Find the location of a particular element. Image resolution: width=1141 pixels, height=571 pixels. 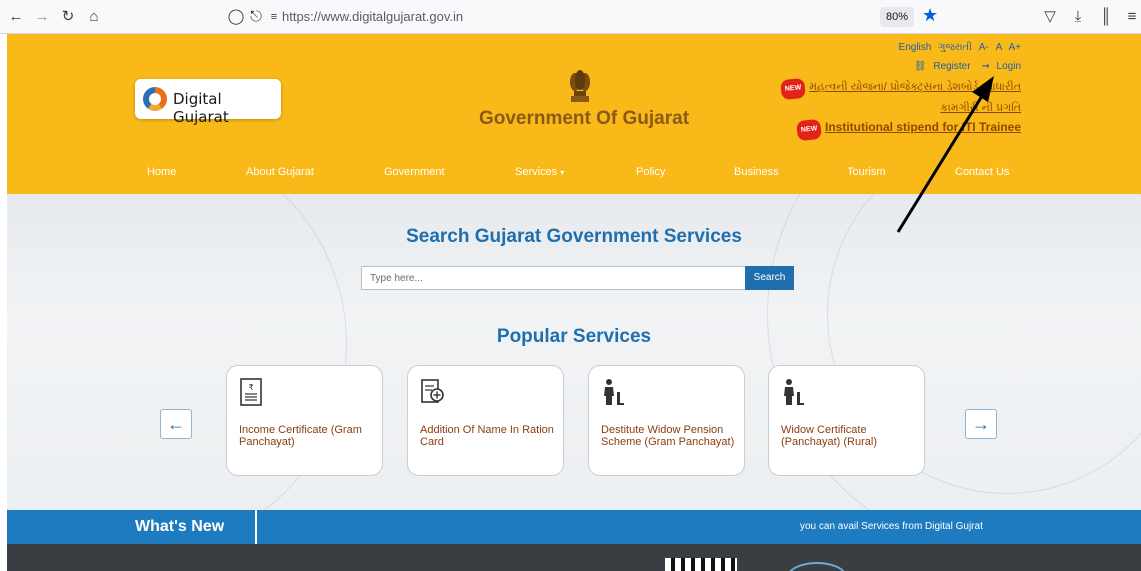

nav-policy: Policy is located at coordinates (650, 172).